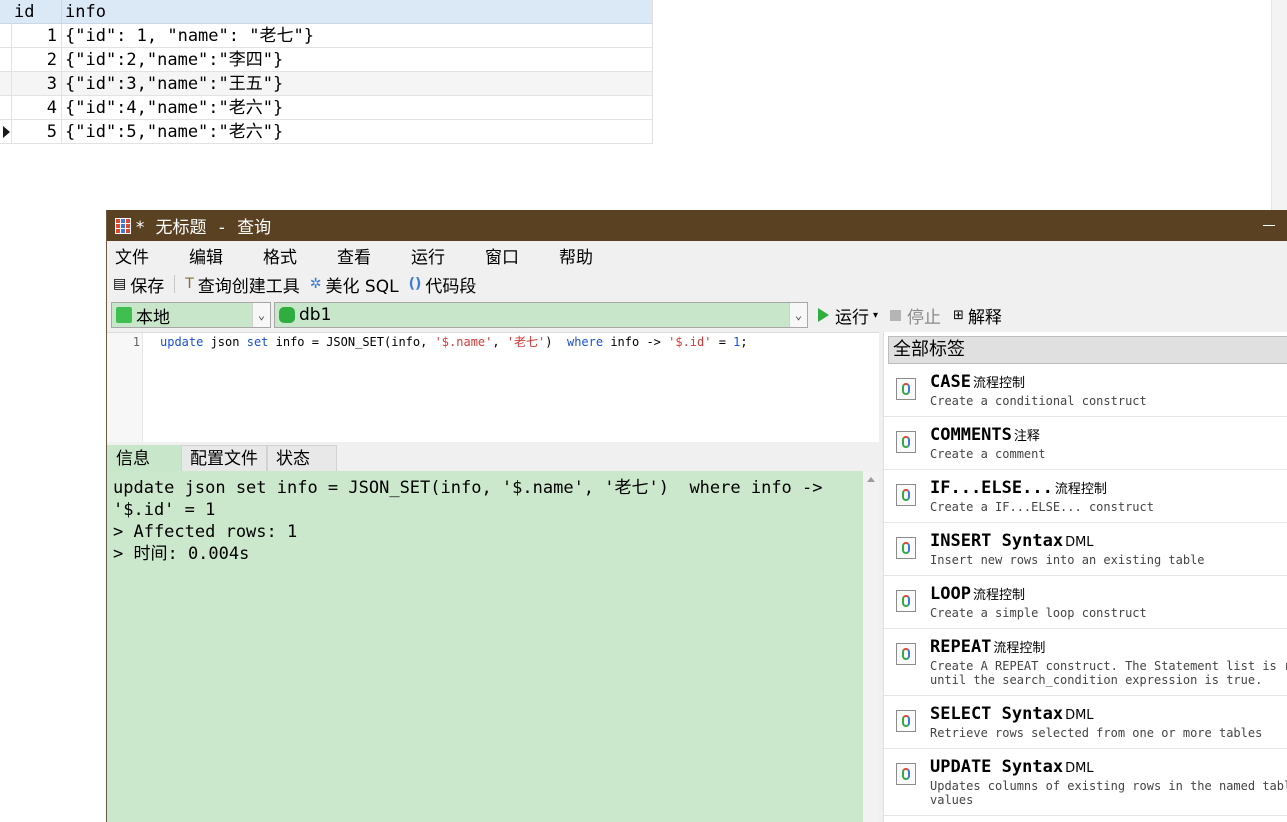 The image size is (1287, 822). Describe the element at coordinates (592, 255) in the screenshot. I see `menu-help: 帮助` at that location.